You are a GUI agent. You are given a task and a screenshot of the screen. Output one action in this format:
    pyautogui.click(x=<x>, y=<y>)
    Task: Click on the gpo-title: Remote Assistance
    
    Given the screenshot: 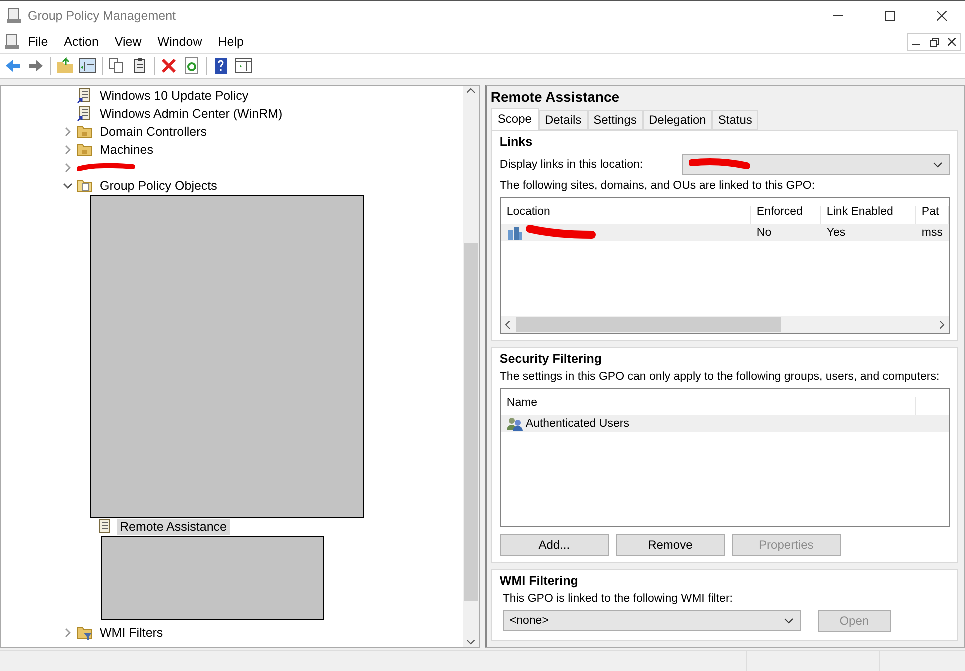 What is the action you would take?
    pyautogui.click(x=555, y=97)
    